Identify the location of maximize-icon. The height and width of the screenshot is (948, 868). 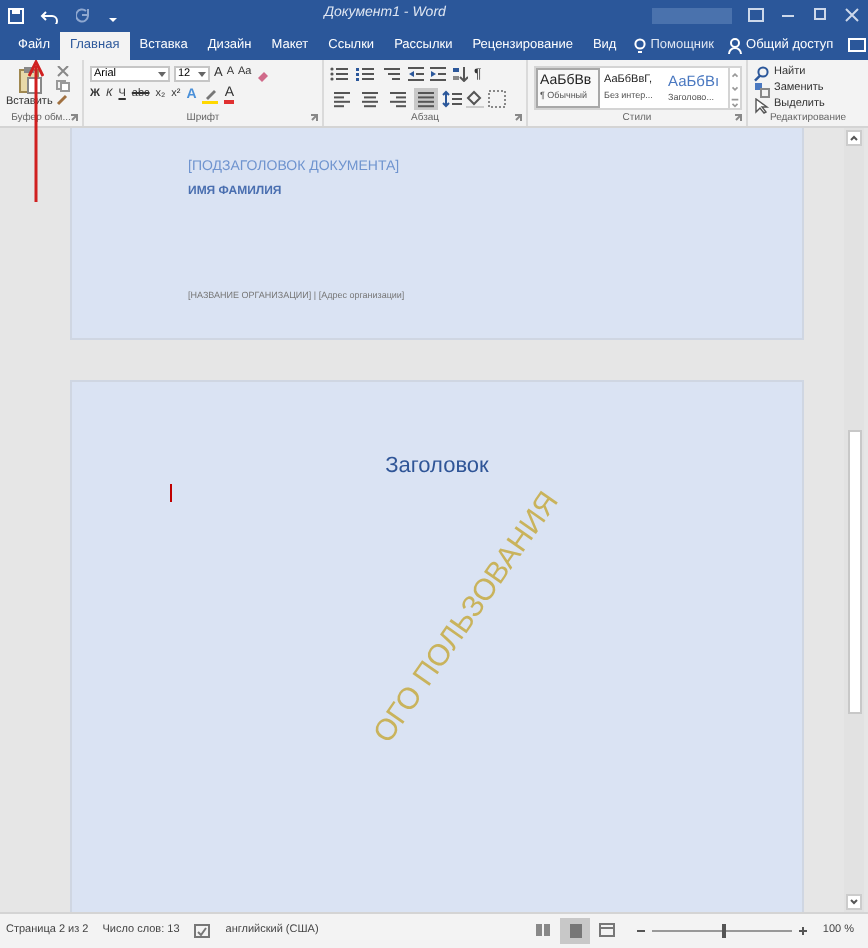
(820, 15).